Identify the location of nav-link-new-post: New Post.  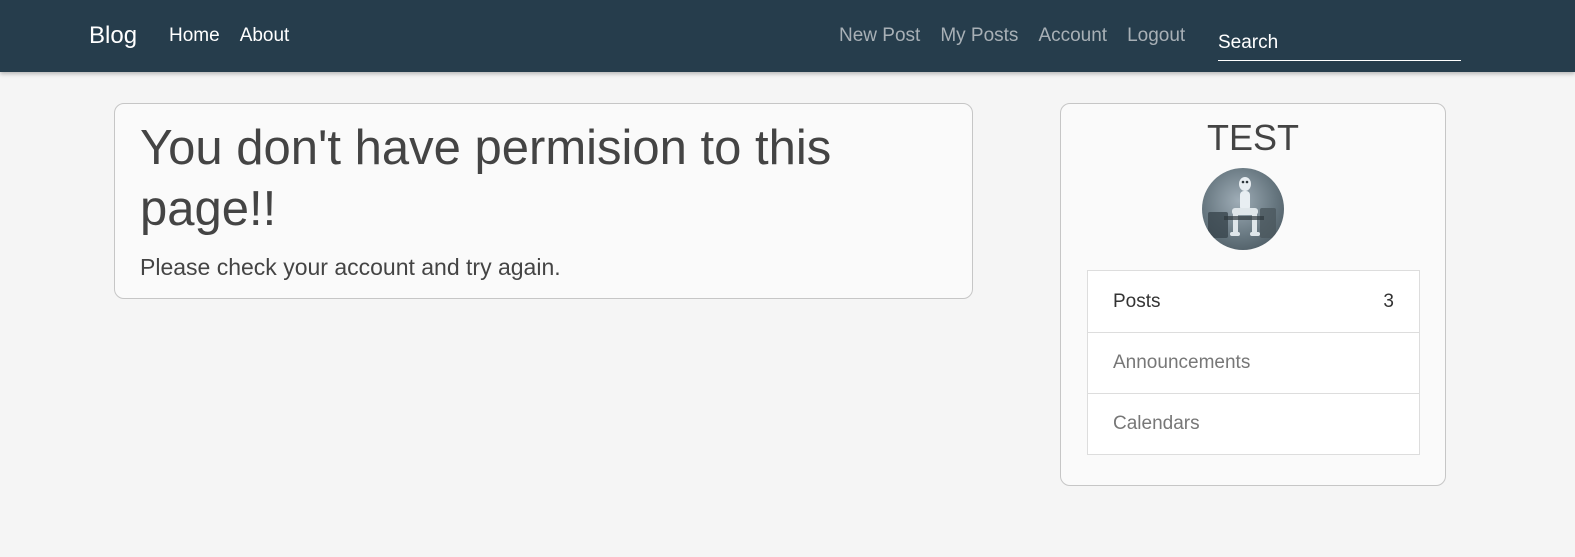
(879, 36).